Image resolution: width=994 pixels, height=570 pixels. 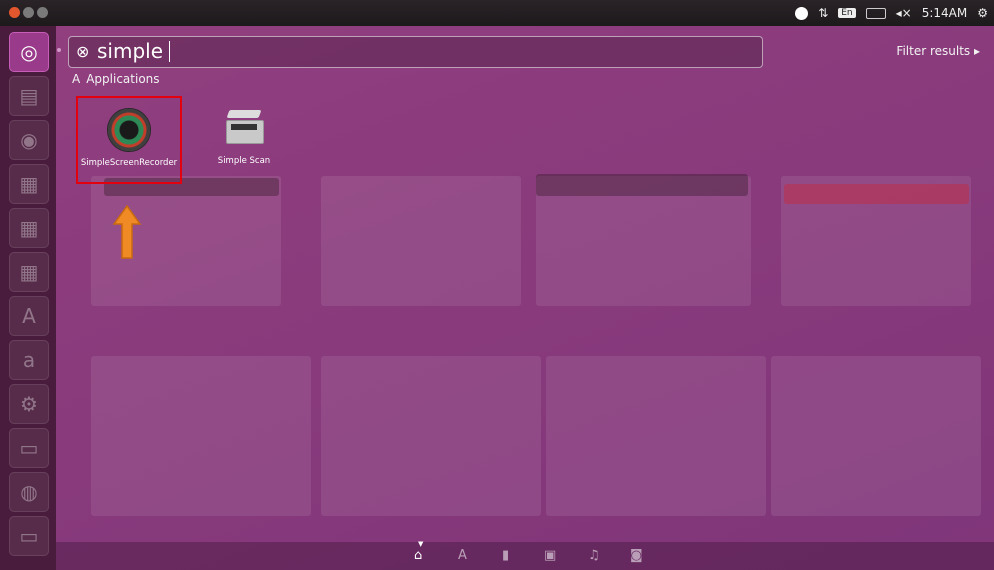 I want to click on music-lens-icon: ♫, so click(x=594, y=555).